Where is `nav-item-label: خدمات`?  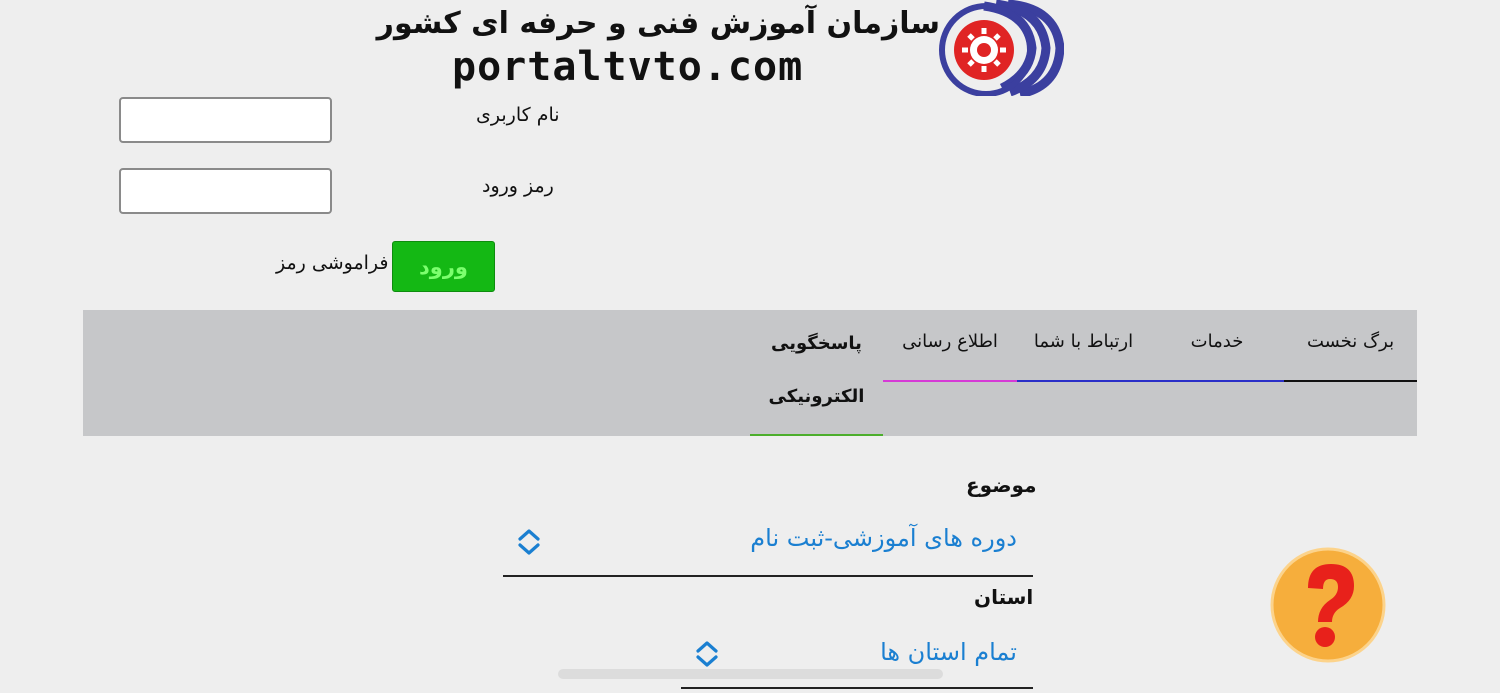 nav-item-label: خدمات is located at coordinates (1217, 341).